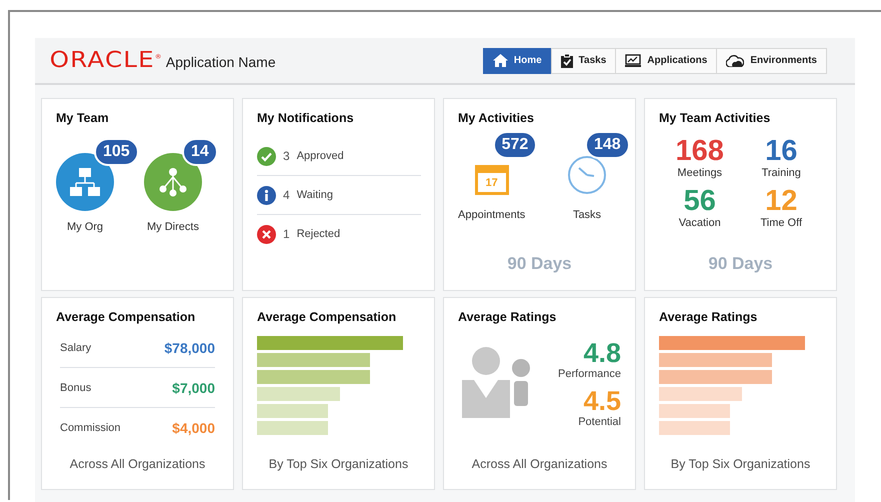 This screenshot has height=502, width=881. Describe the element at coordinates (666, 61) in the screenshot. I see `nav-tab: Applications` at that location.